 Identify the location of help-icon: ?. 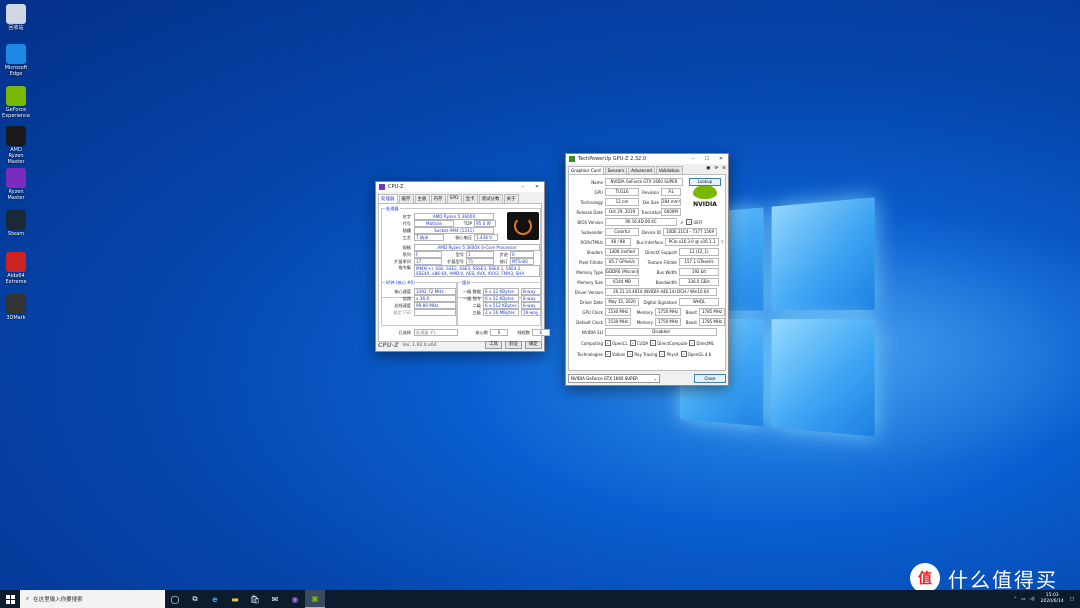
(722, 242).